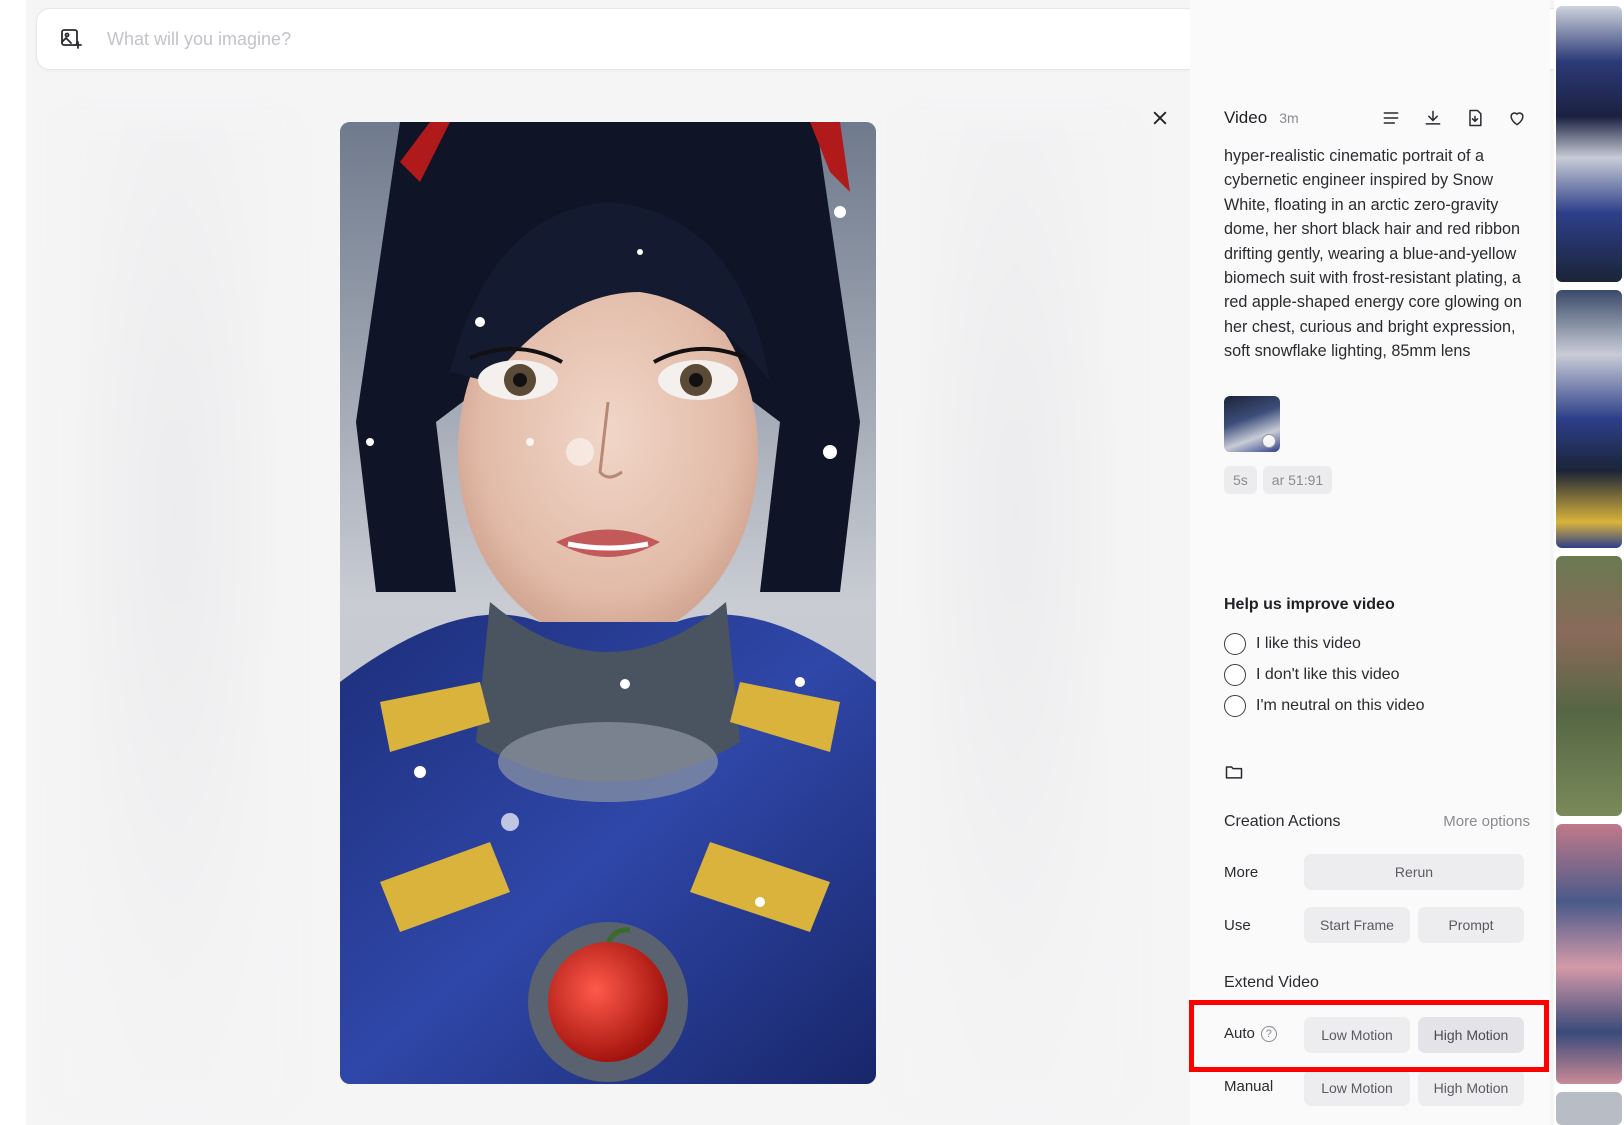  What do you see at coordinates (1237, 925) in the screenshot?
I see `use-row-label: Use` at bounding box center [1237, 925].